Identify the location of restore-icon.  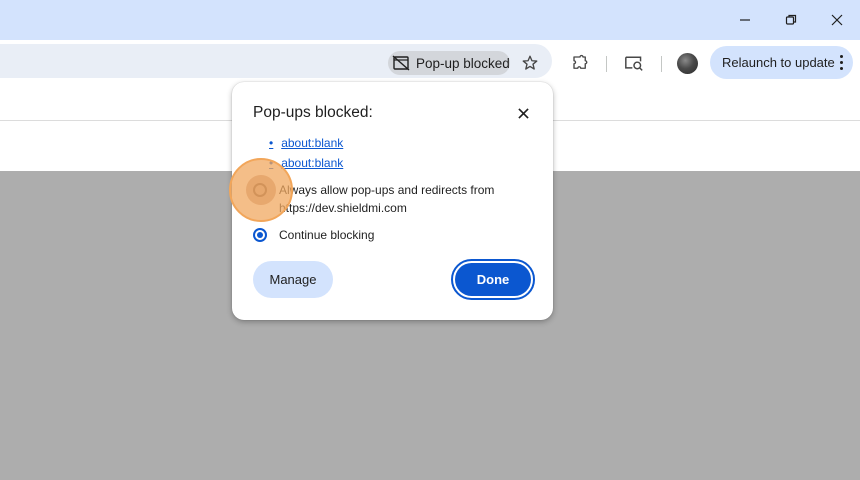
(791, 19).